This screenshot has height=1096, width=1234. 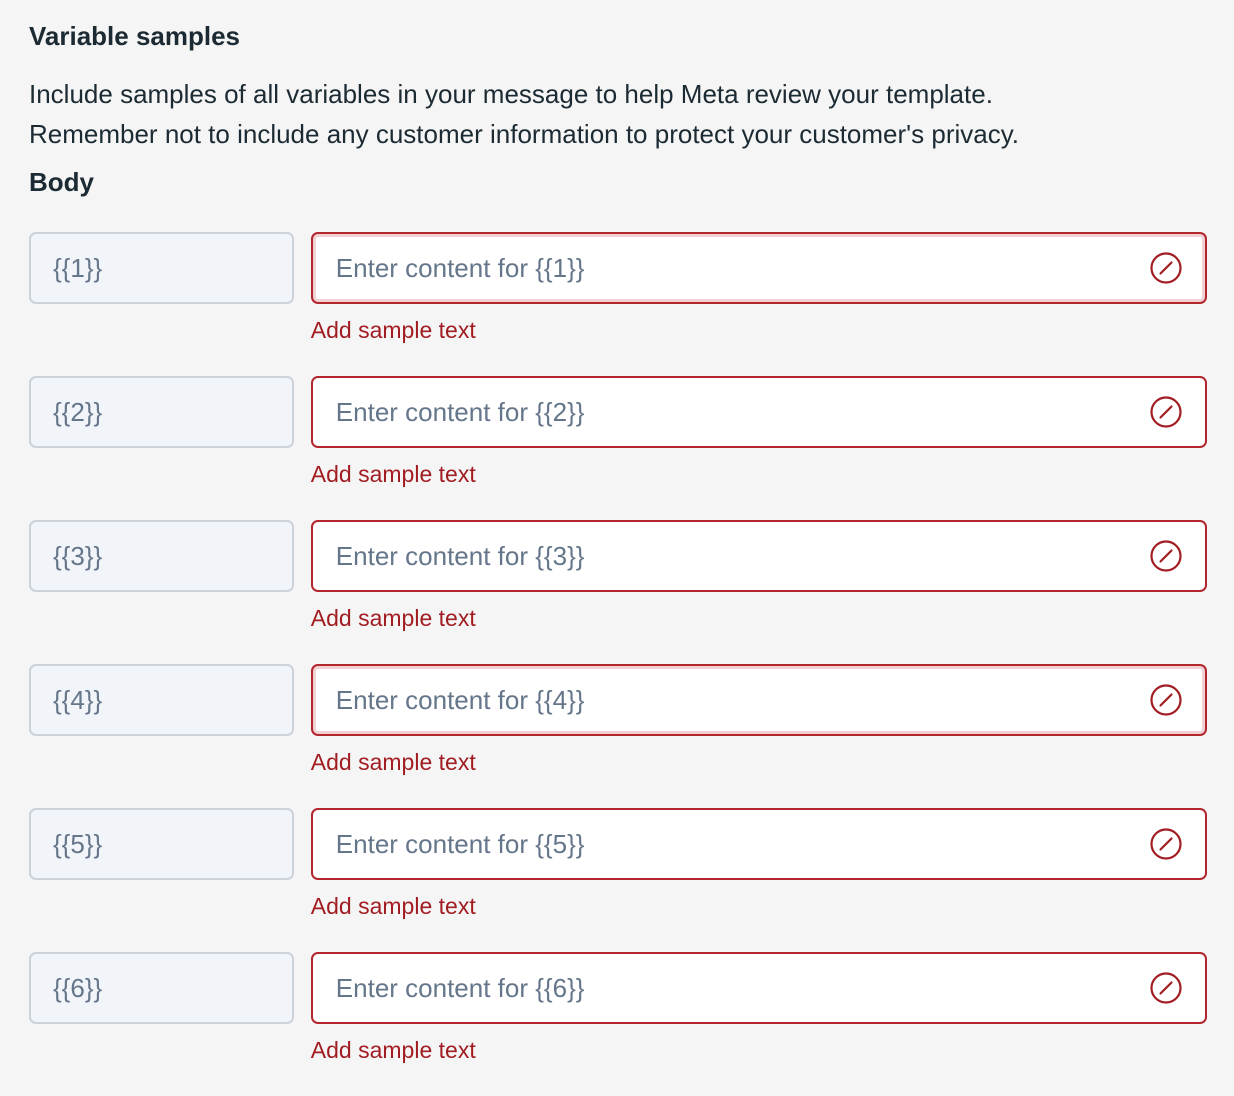 I want to click on section-title: Variable samples, so click(x=135, y=36).